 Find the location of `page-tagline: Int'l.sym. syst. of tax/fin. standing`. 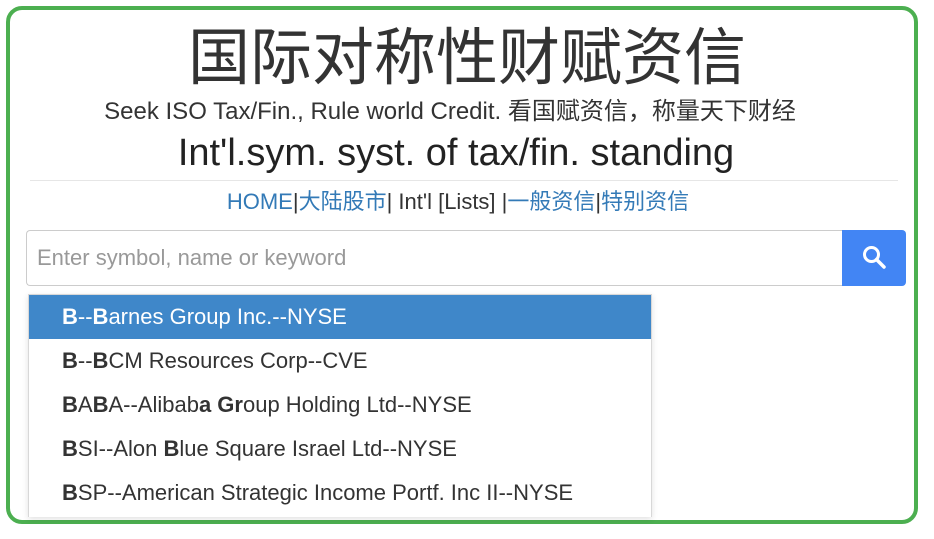

page-tagline: Int'l.sym. syst. of tax/fin. standing is located at coordinates (456, 153).